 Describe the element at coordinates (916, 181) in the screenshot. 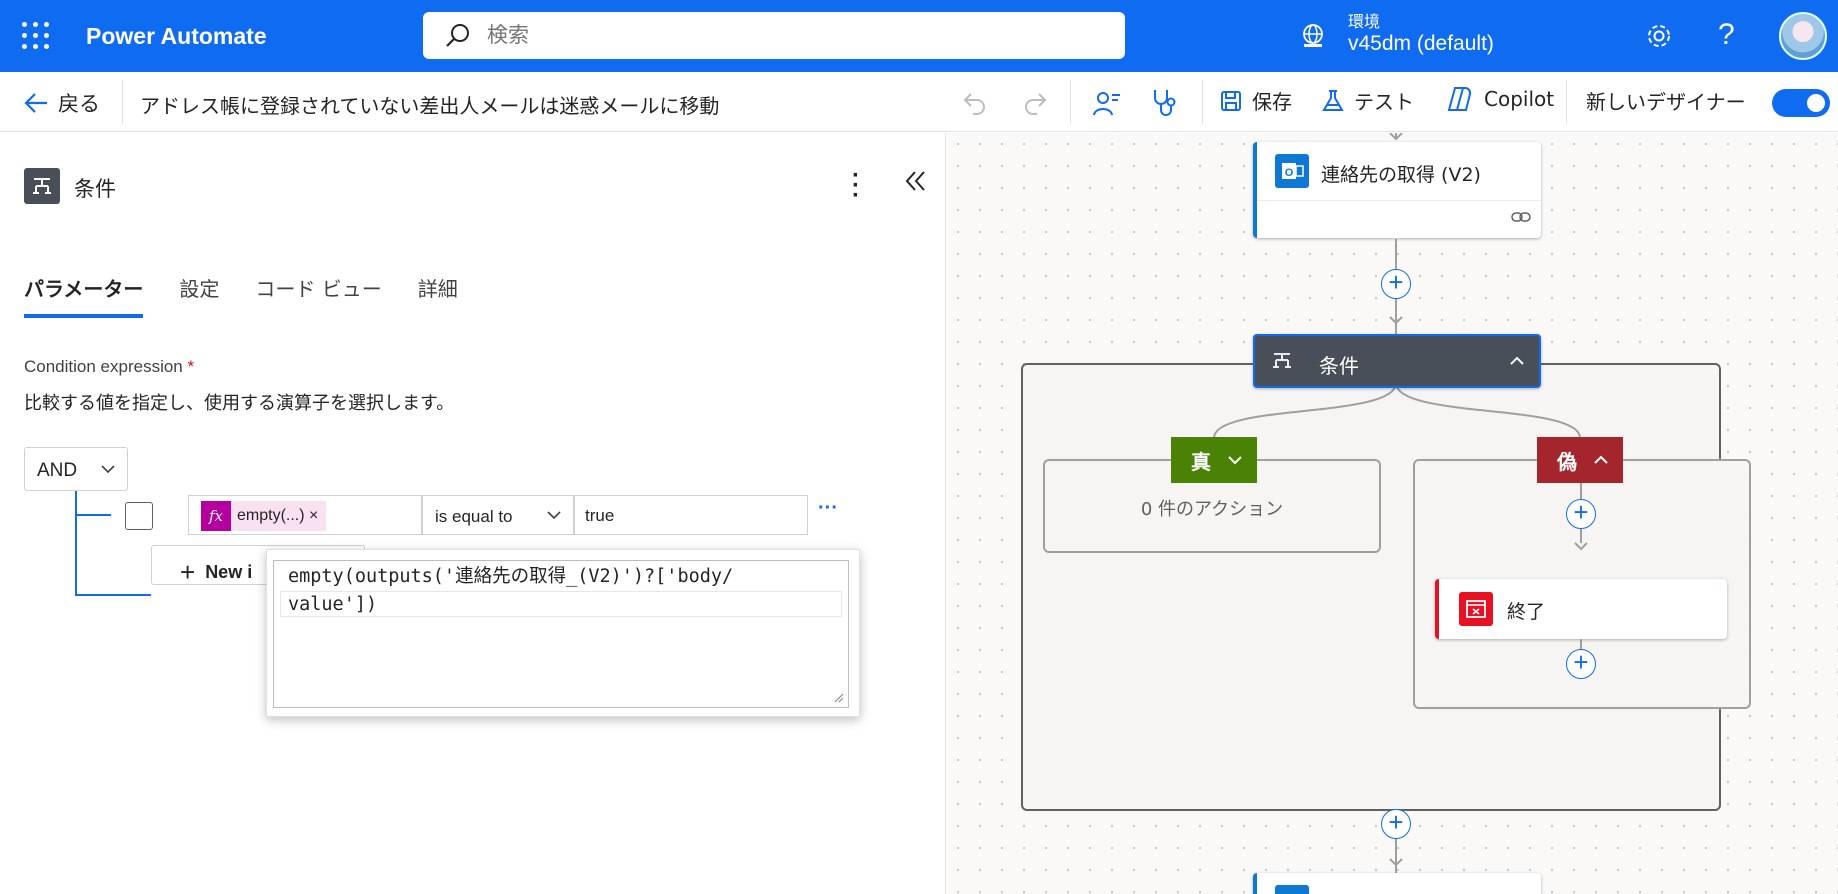

I see `collapse-panel-icon` at that location.